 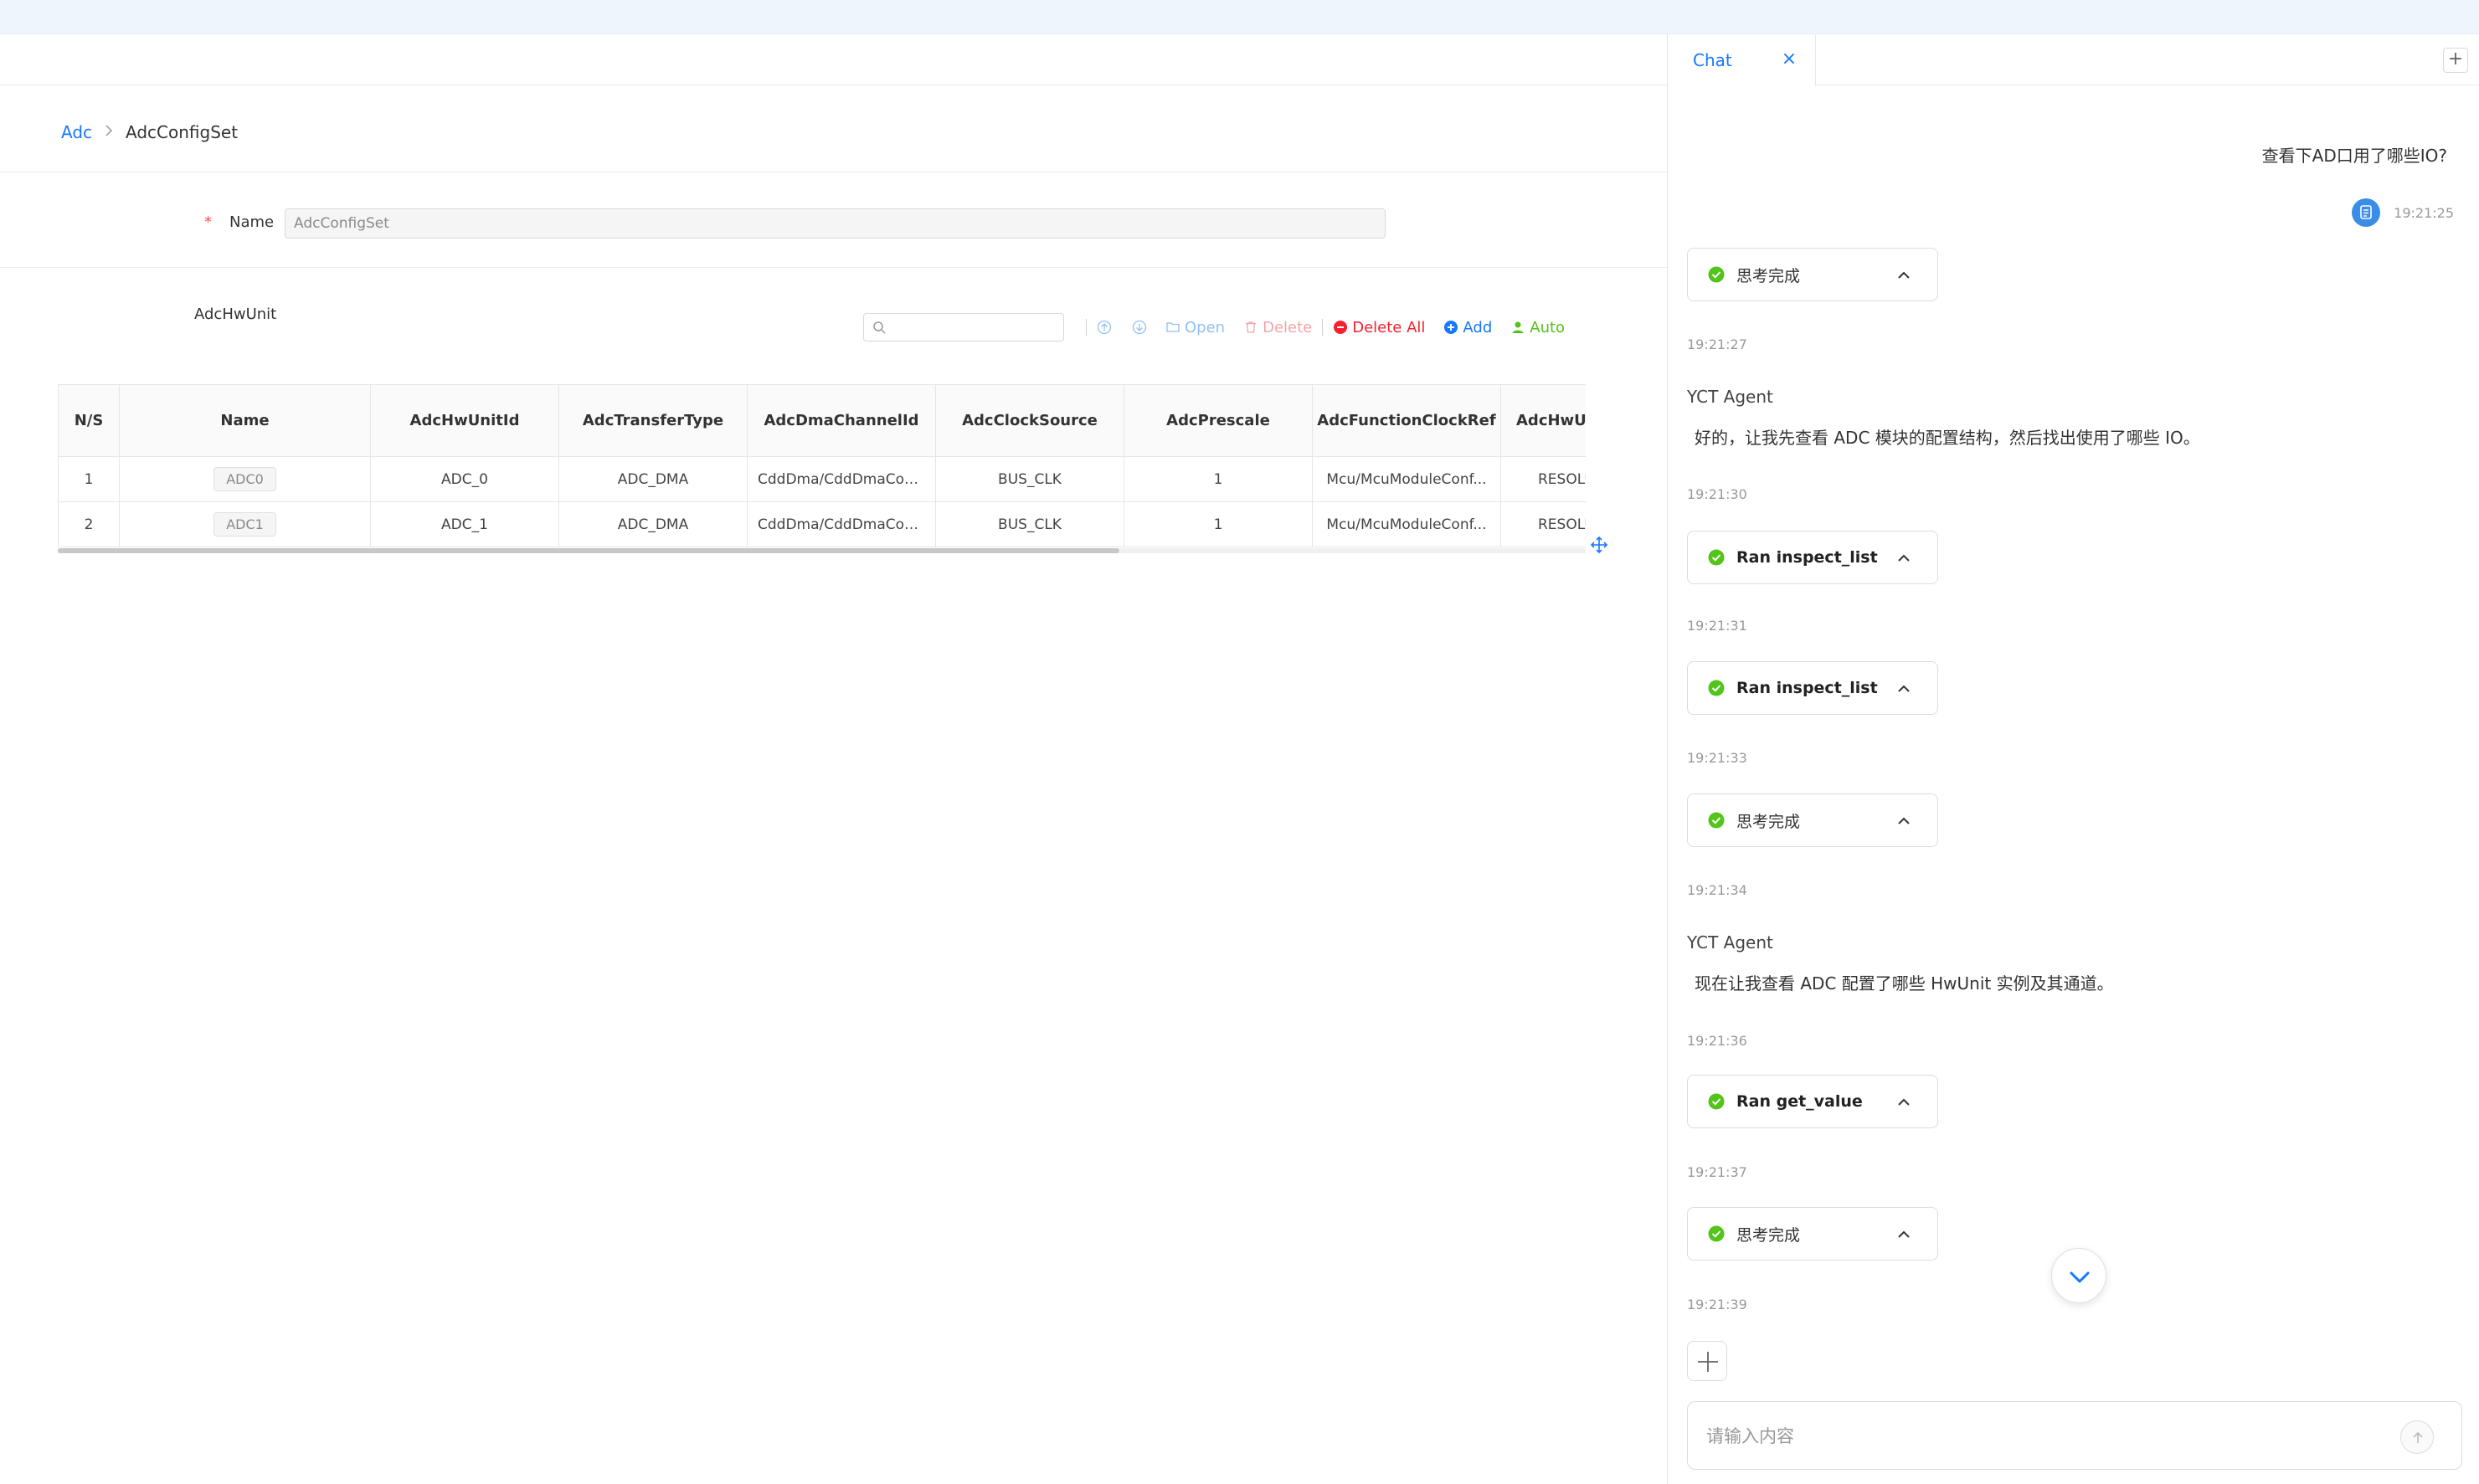 What do you see at coordinates (588, 550) in the screenshot?
I see `horizontal-scrollbar-thumb` at bounding box center [588, 550].